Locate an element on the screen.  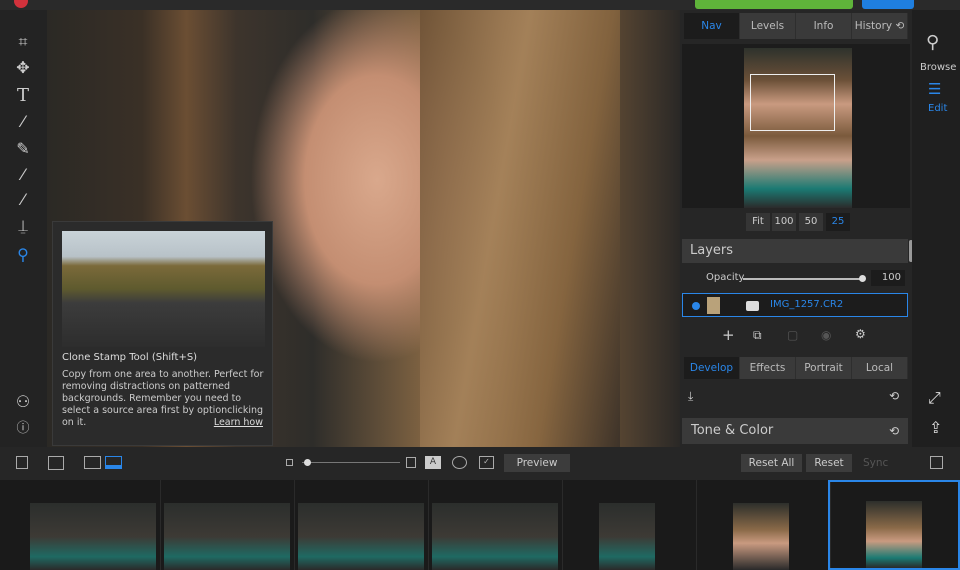
learn-how-link: Learn how is located at coordinates (238, 422).